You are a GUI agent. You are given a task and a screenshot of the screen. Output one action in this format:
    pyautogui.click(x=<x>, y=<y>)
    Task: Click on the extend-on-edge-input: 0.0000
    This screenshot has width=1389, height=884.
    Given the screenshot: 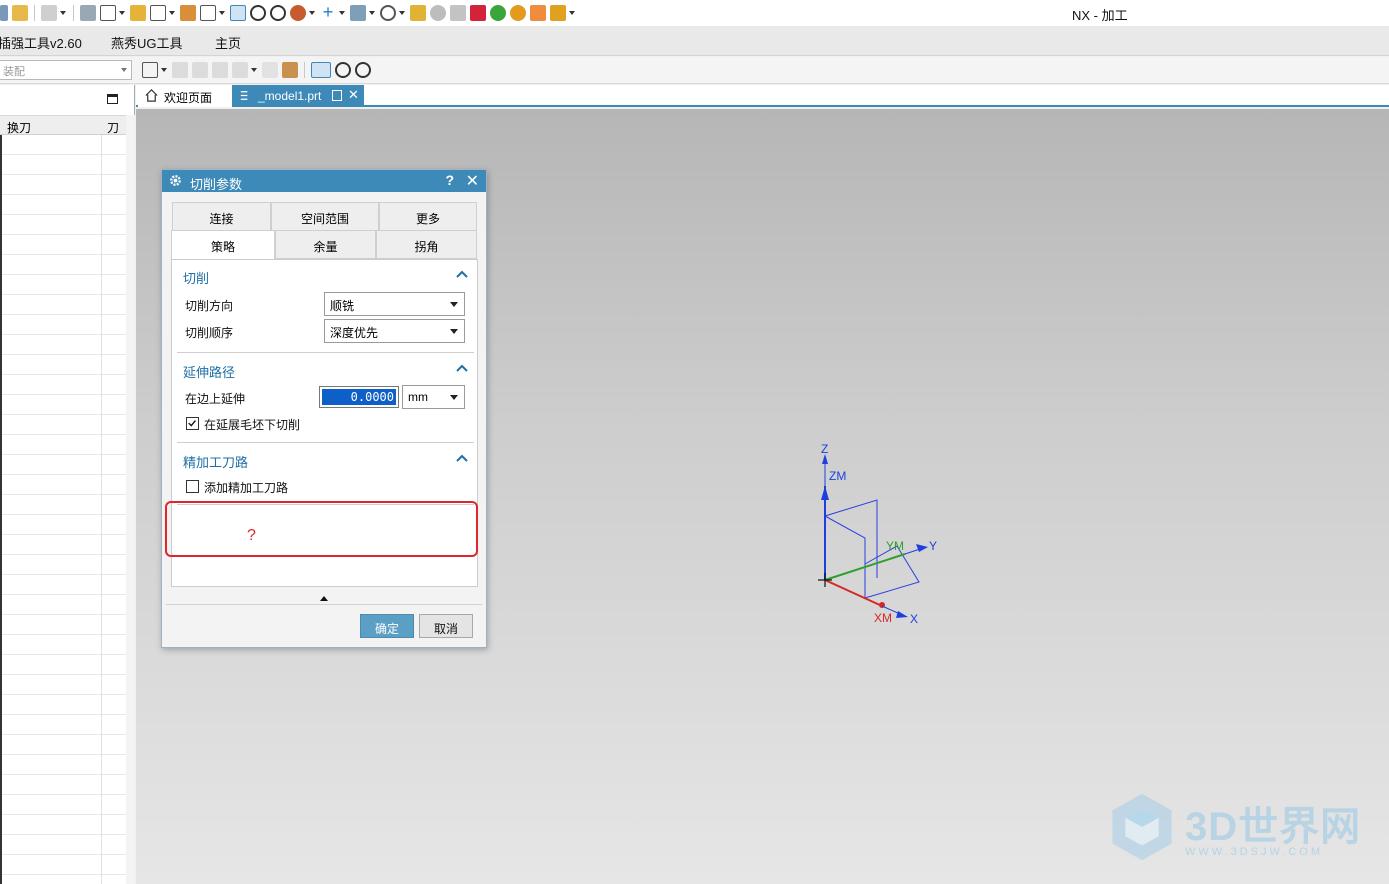 What is the action you would take?
    pyautogui.click(x=359, y=397)
    